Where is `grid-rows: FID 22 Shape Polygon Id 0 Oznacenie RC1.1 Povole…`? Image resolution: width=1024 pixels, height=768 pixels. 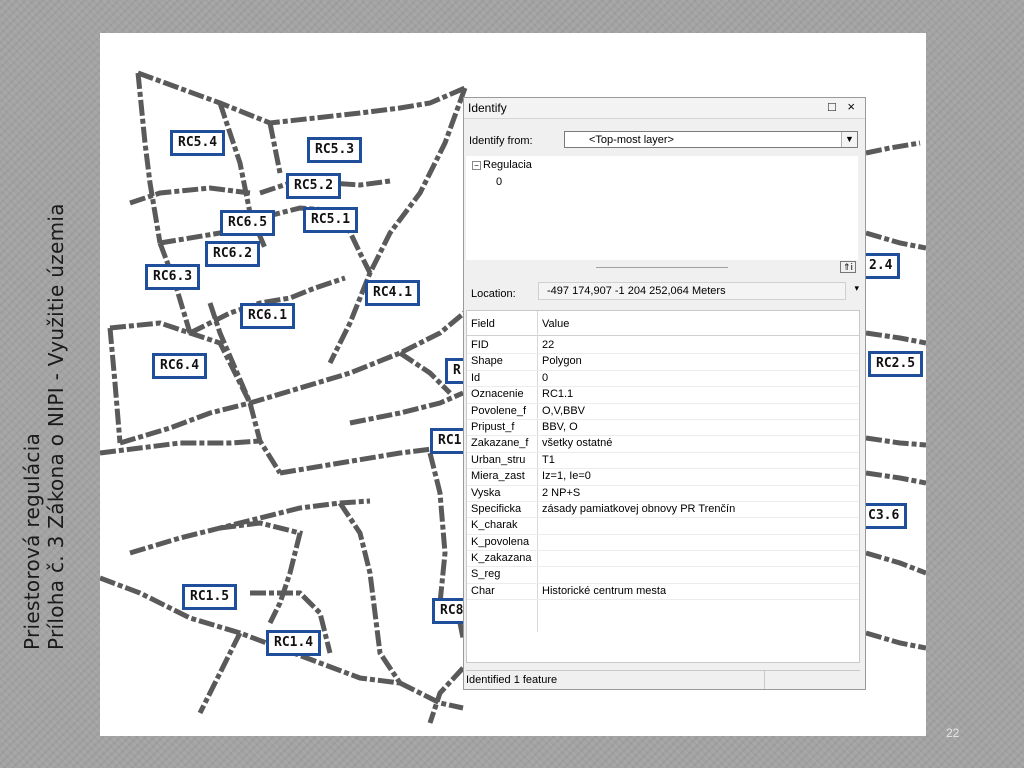
grid-rows: FID 22 Shape Polygon Id 0 Oznacenie RC1.1 Povole… is located at coordinates (663, 469).